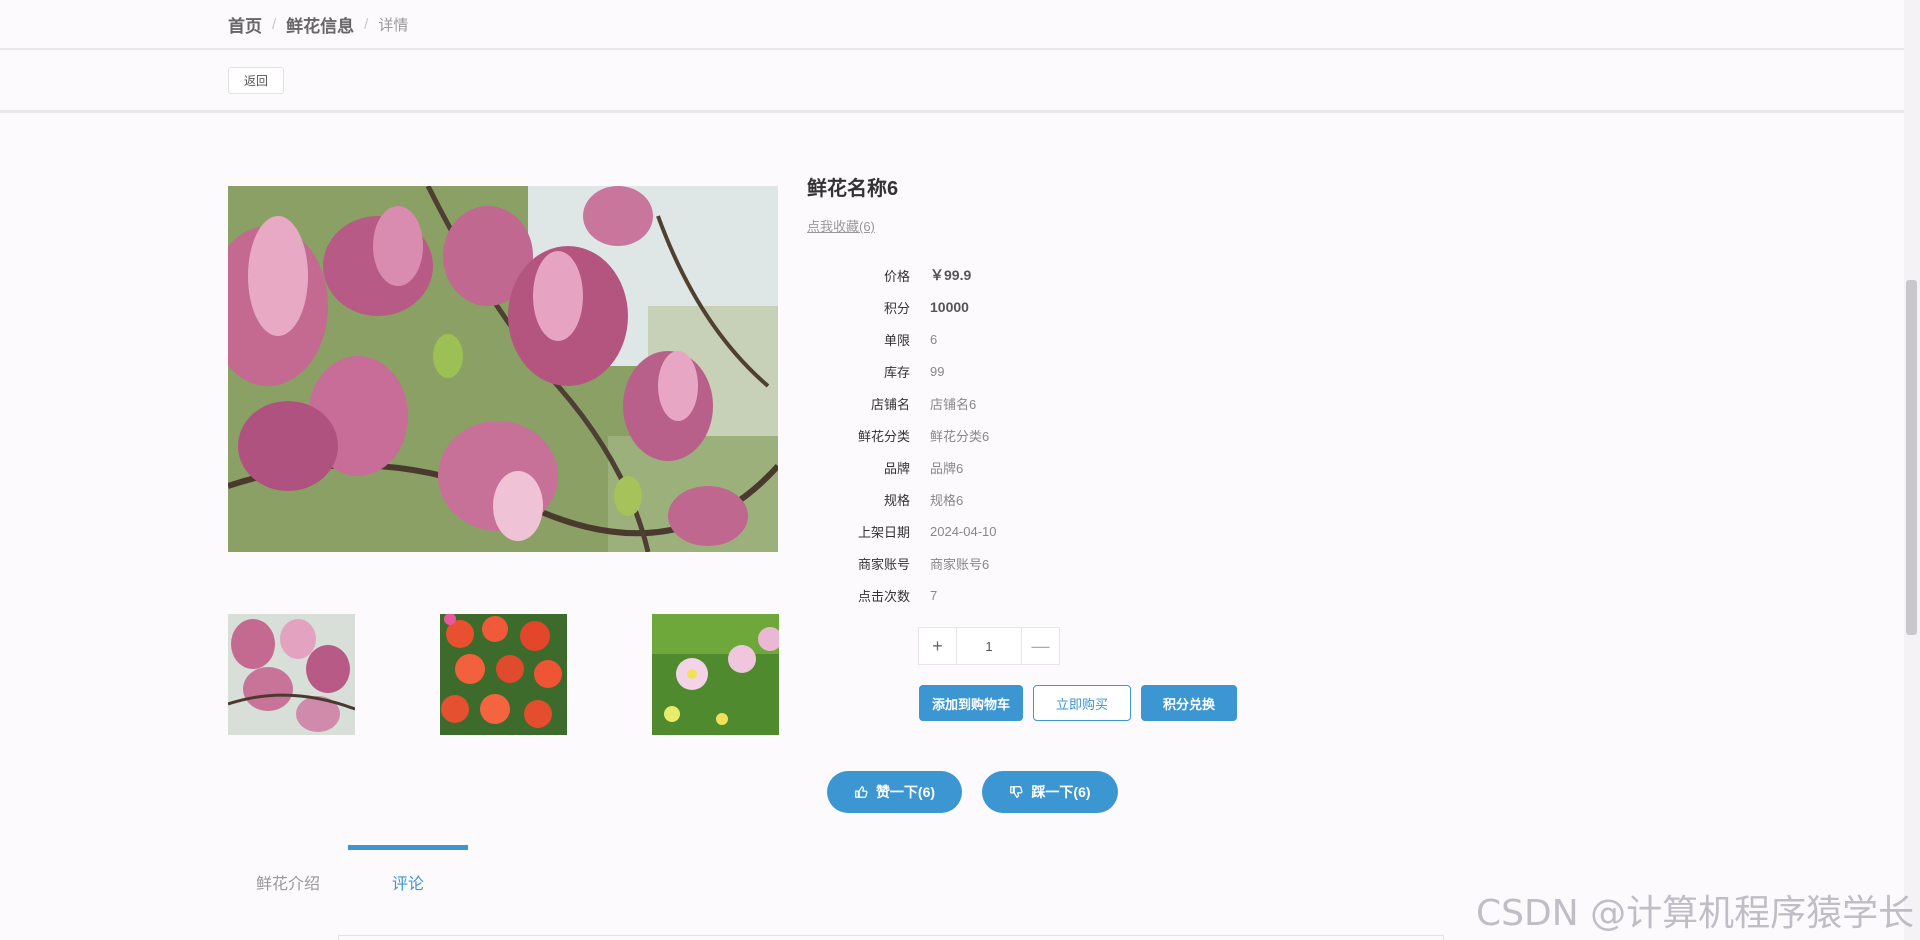  Describe the element at coordinates (1911, 457) in the screenshot. I see `scrollbar-thumb` at that location.